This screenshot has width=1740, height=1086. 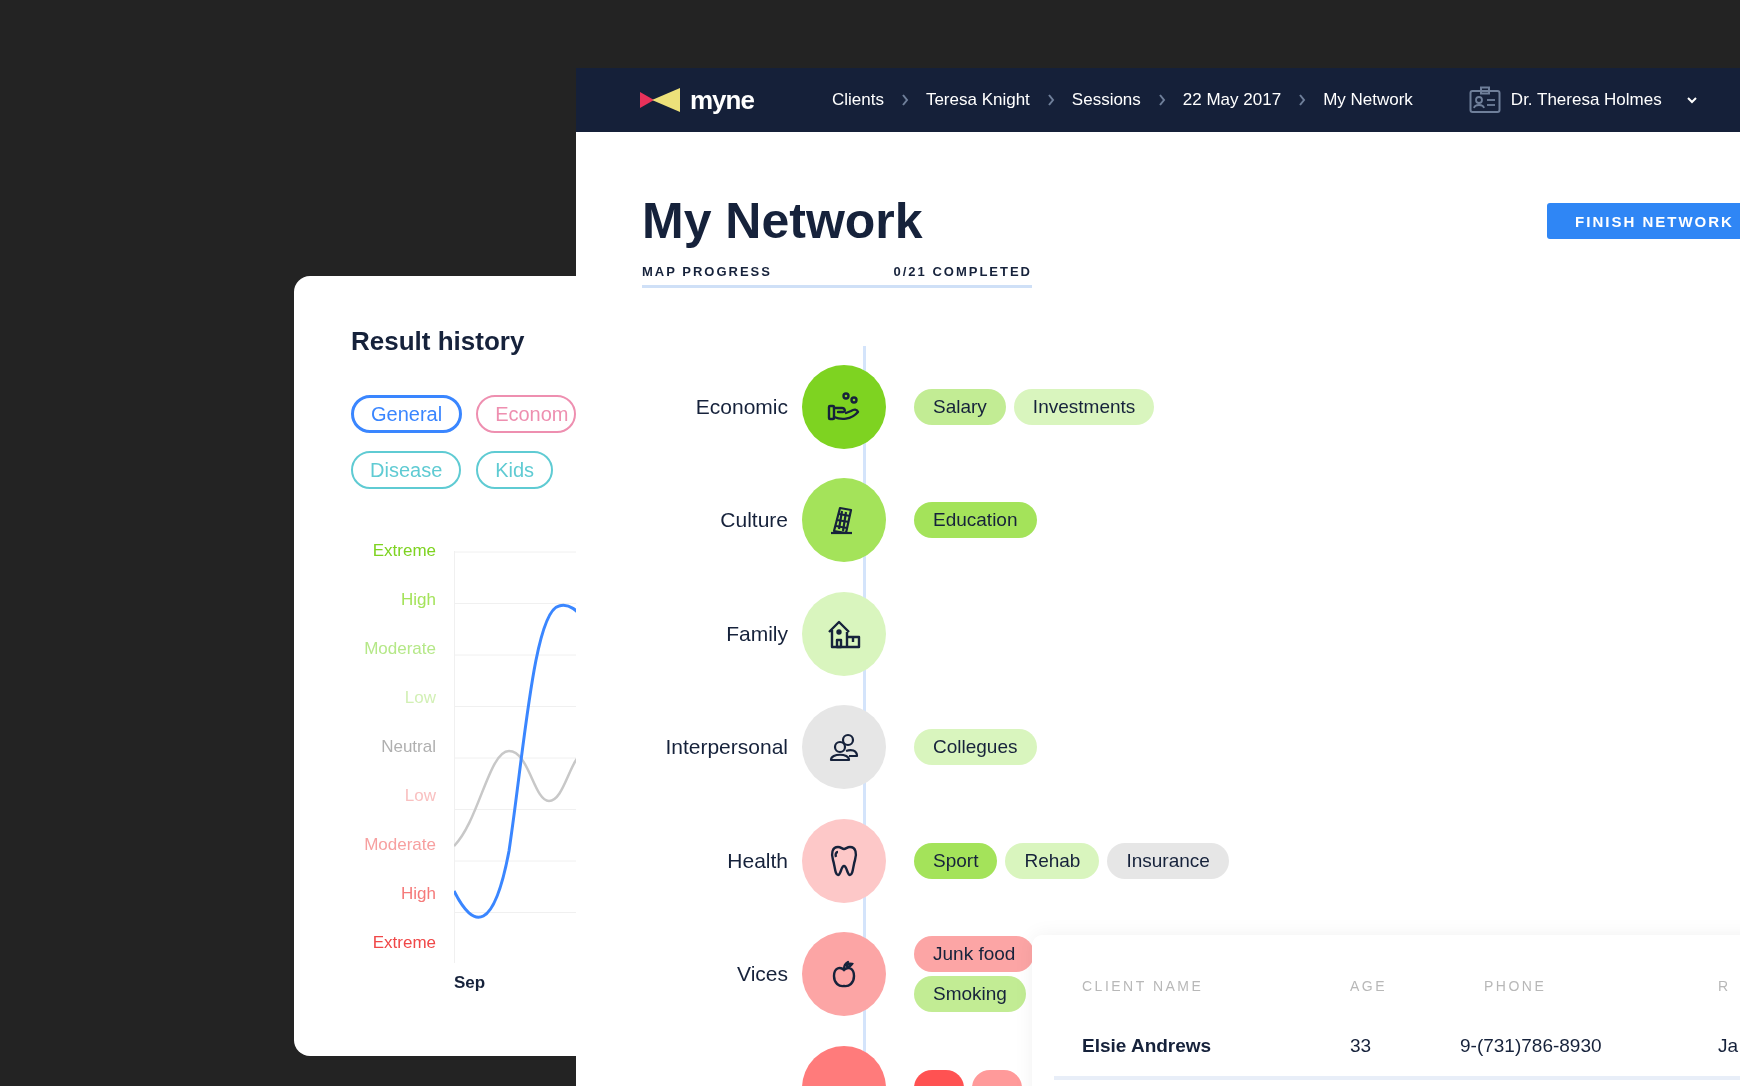 What do you see at coordinates (857, 100) in the screenshot?
I see `breadcrumb-link: Clients` at bounding box center [857, 100].